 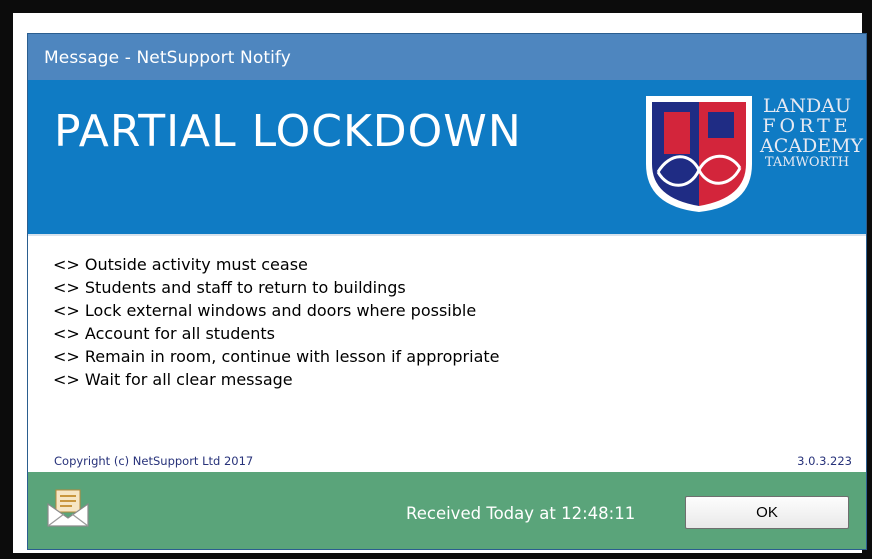 I want to click on received-timestamp: Received Today at 12:48:11, so click(x=521, y=513).